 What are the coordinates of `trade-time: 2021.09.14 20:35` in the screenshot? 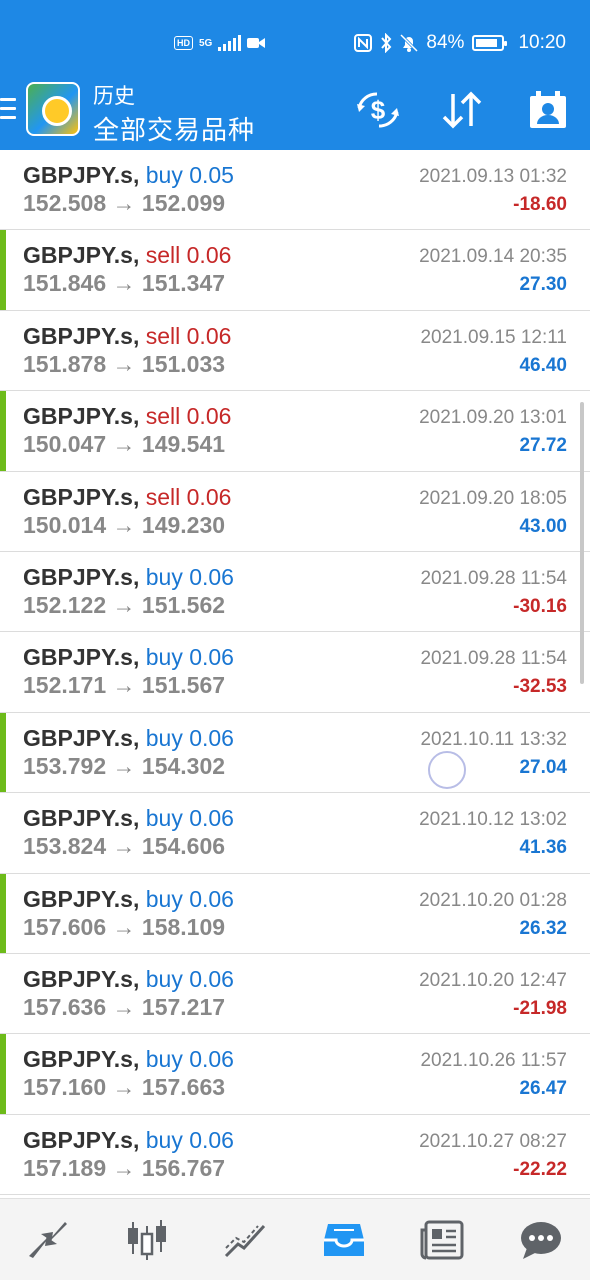 It's located at (493, 257).